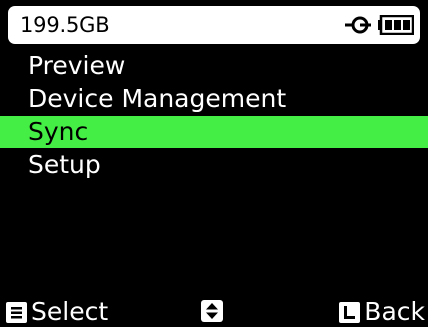  What do you see at coordinates (396, 25) in the screenshot?
I see `battery-full-icon` at bounding box center [396, 25].